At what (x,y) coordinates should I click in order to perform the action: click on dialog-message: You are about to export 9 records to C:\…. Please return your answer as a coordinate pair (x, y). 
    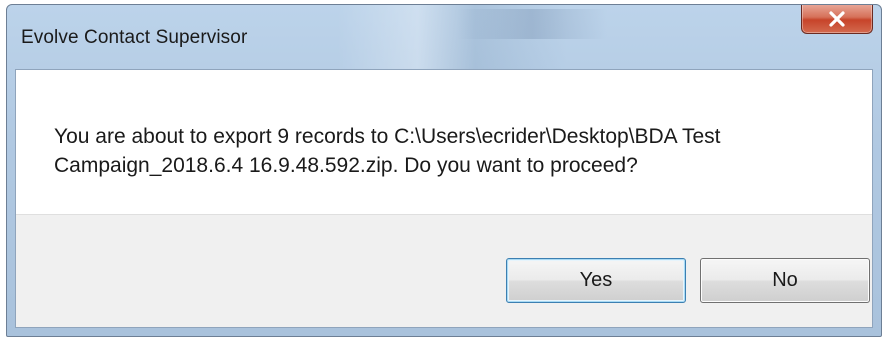
    Looking at the image, I should click on (387, 151).